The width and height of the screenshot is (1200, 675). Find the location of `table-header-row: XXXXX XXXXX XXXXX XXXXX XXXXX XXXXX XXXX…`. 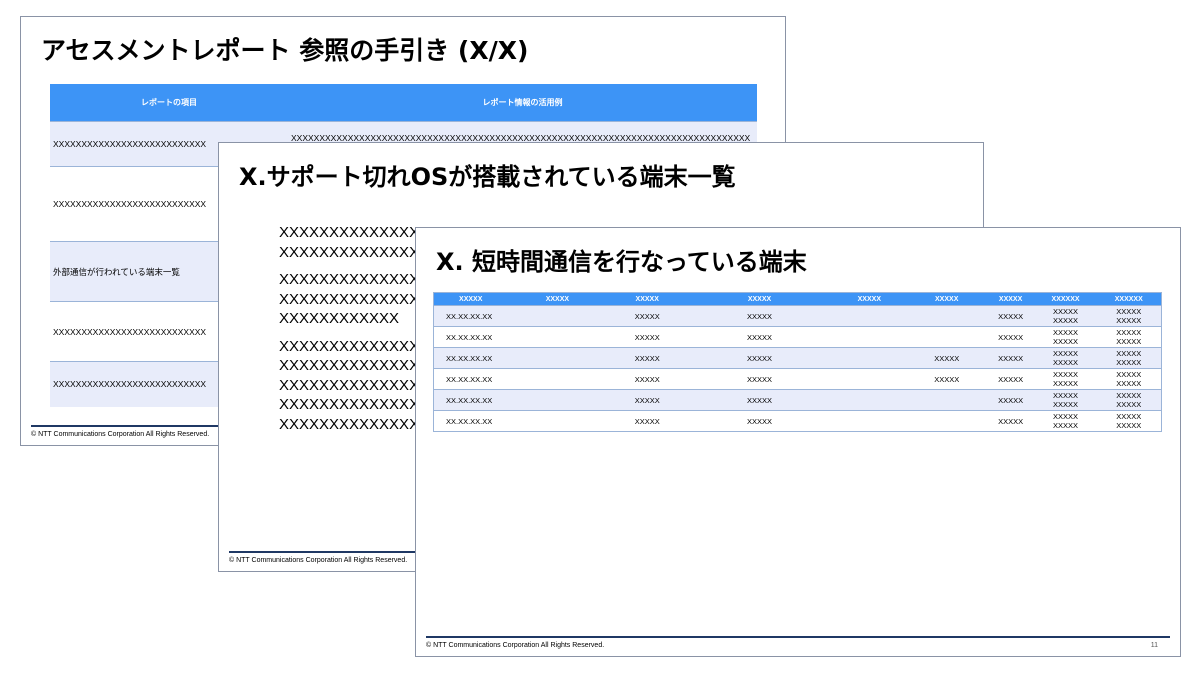

table-header-row: XXXXX XXXXX XXXXX XXXXX XXXXX XXXXX XXXX… is located at coordinates (797, 299).